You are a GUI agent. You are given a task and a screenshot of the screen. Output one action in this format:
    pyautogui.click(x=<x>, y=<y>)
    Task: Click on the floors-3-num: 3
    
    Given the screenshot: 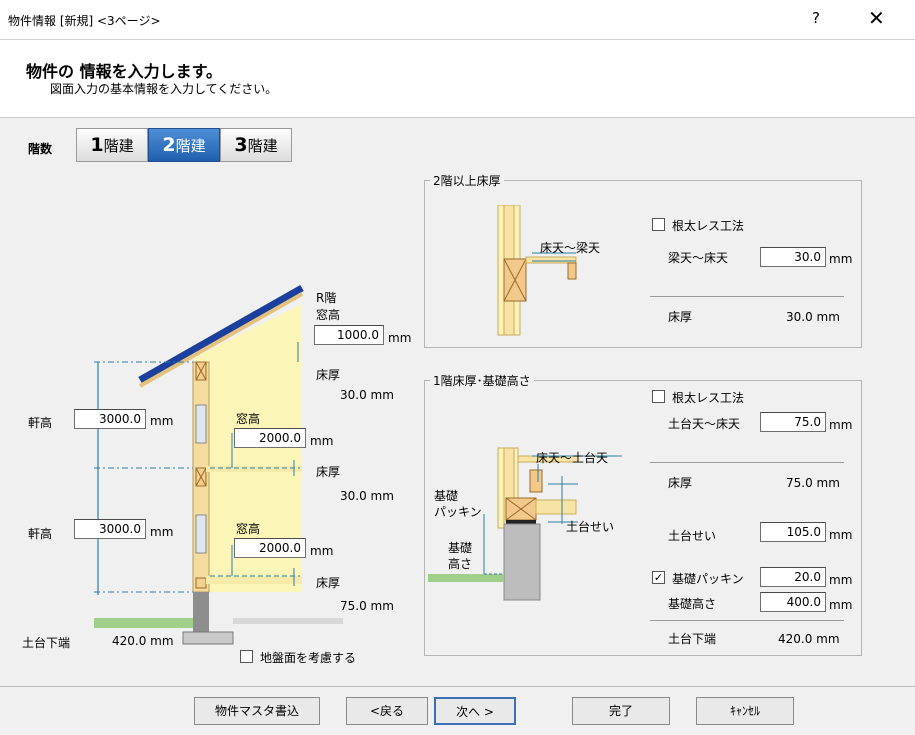 What is the action you would take?
    pyautogui.click(x=241, y=145)
    